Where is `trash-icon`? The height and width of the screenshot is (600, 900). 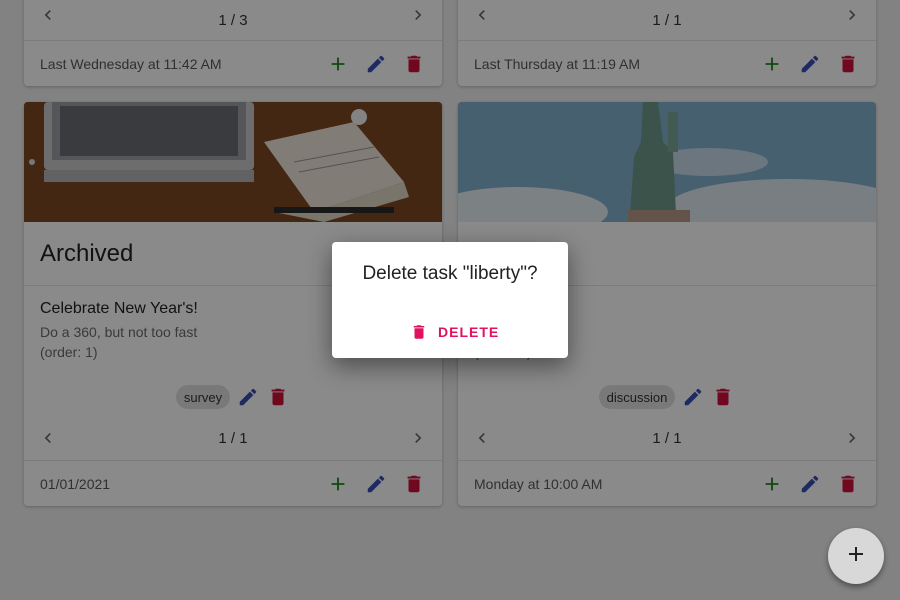 trash-icon is located at coordinates (419, 332).